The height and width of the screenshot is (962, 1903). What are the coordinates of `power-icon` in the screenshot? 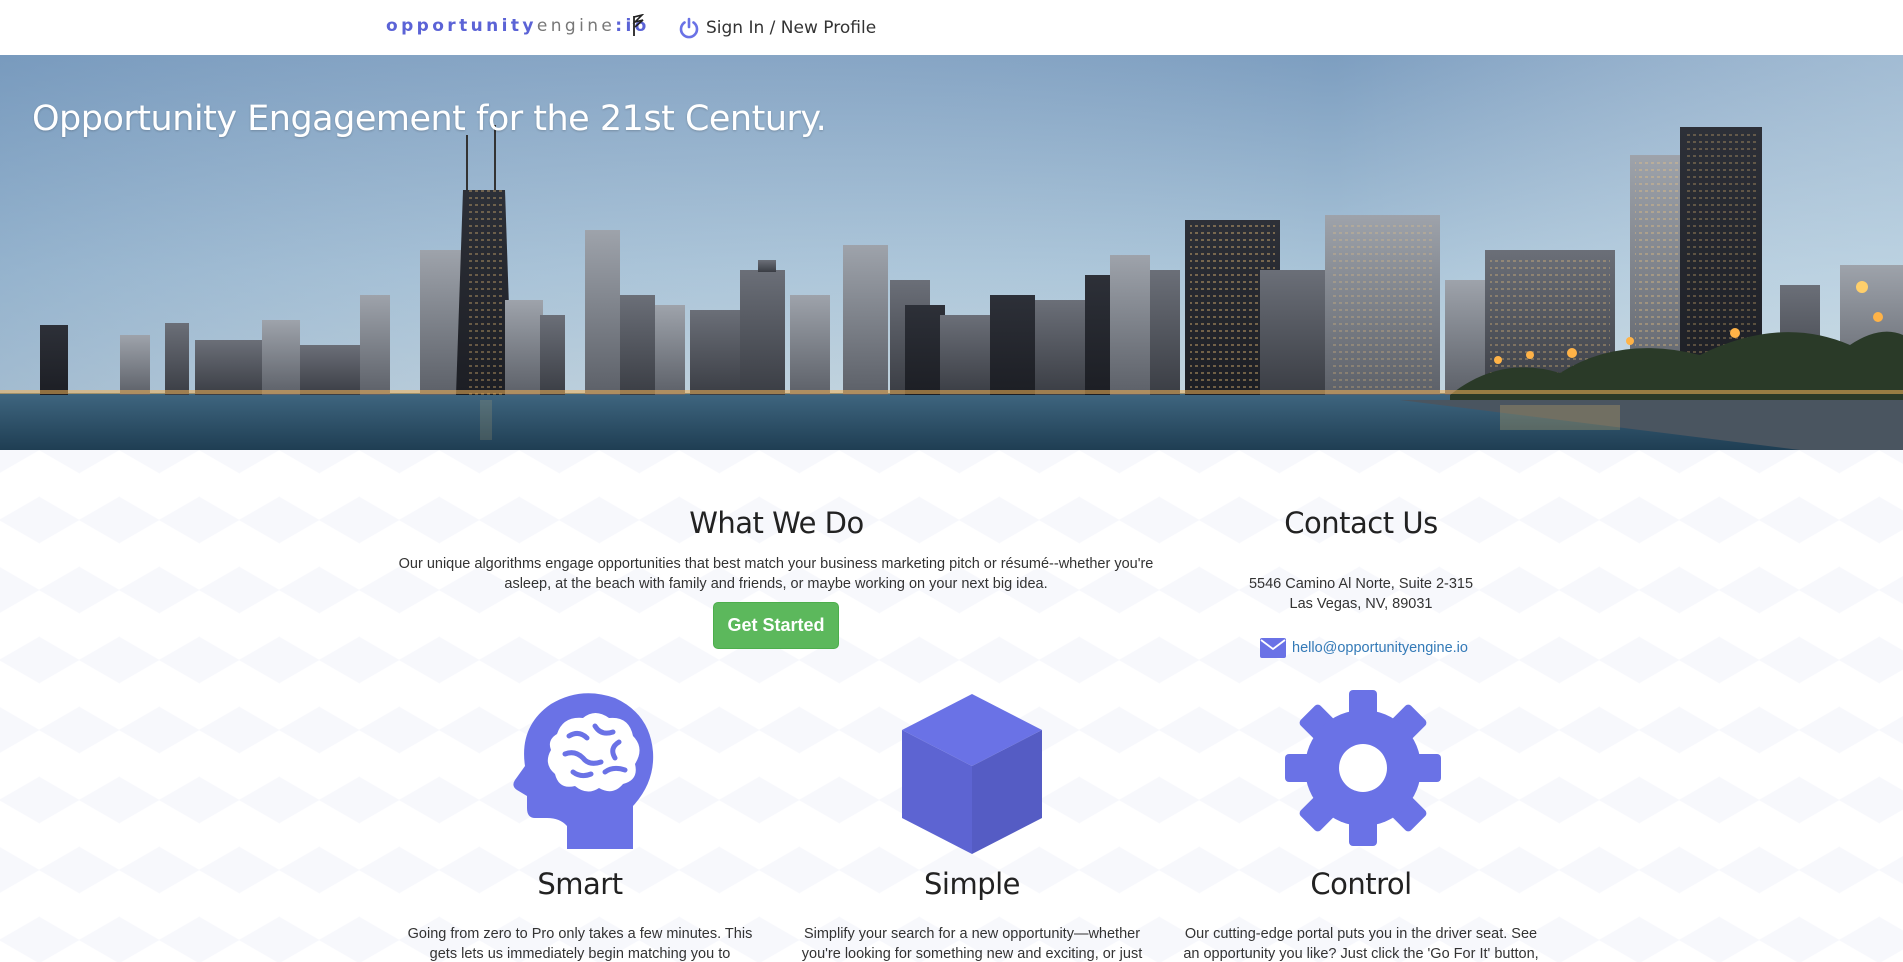 It's located at (689, 28).